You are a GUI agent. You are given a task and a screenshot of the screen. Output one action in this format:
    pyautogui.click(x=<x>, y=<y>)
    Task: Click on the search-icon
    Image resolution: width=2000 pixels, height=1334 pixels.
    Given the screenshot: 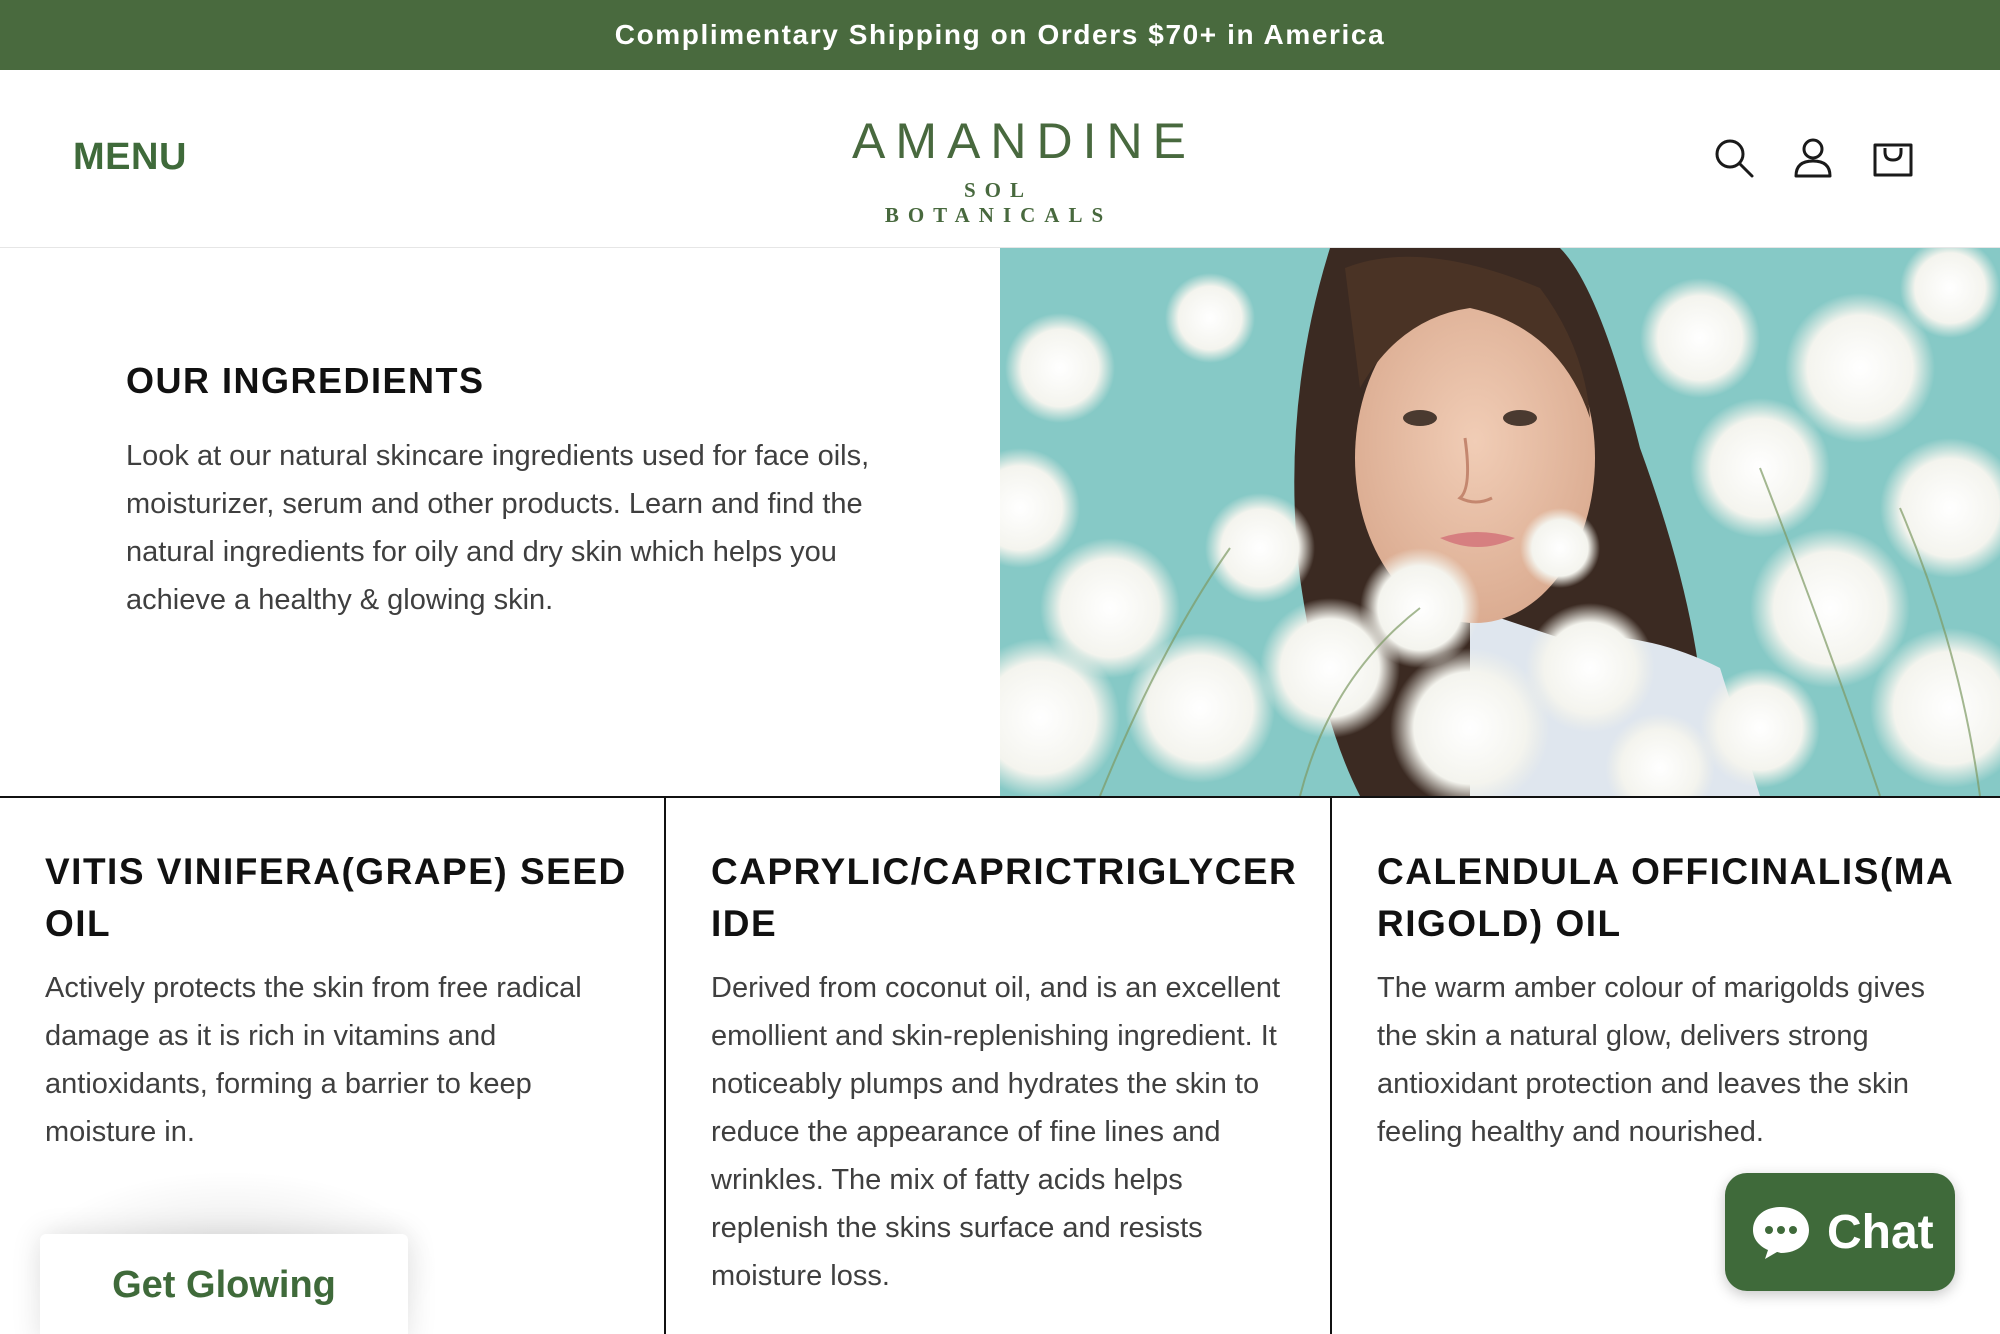 What is the action you would take?
    pyautogui.click(x=1734, y=158)
    